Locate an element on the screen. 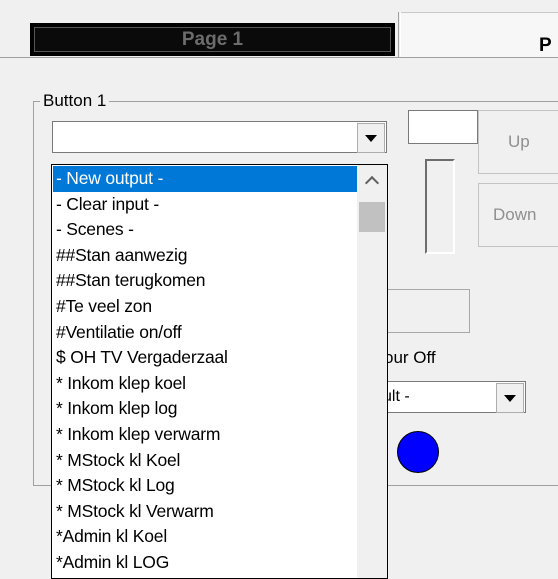 Image resolution: width=558 pixels, height=579 pixels. dropdown-item: #Te veel zon is located at coordinates (205, 307).